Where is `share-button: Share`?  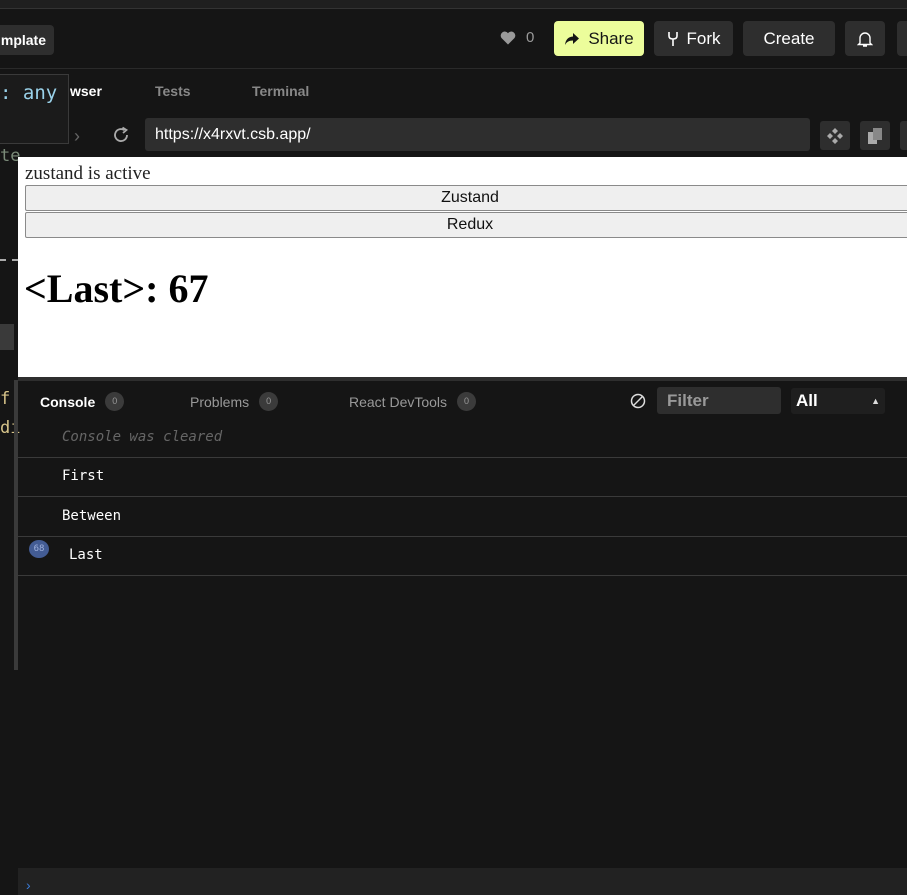 share-button: Share is located at coordinates (599, 38).